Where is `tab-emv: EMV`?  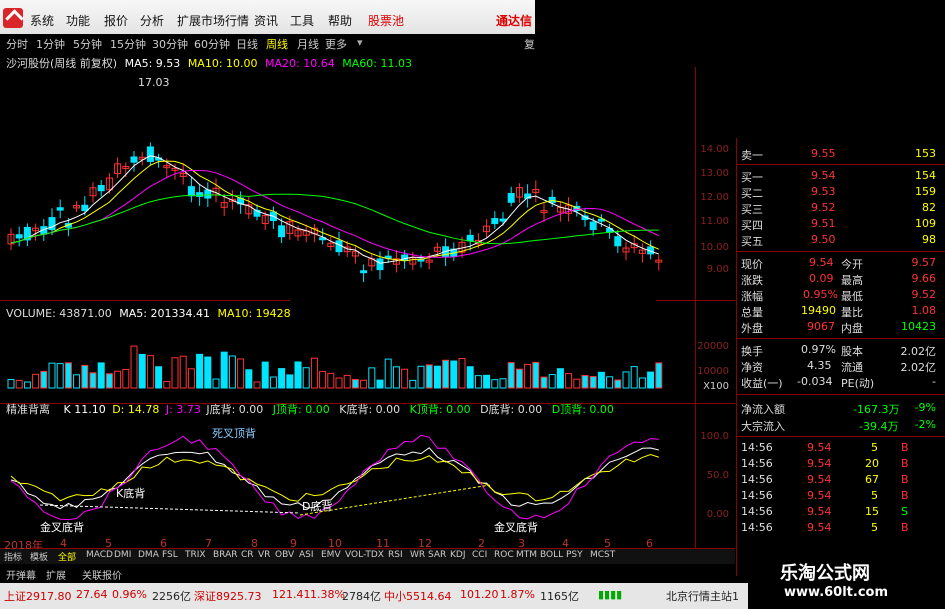 tab-emv: EMV is located at coordinates (331, 555).